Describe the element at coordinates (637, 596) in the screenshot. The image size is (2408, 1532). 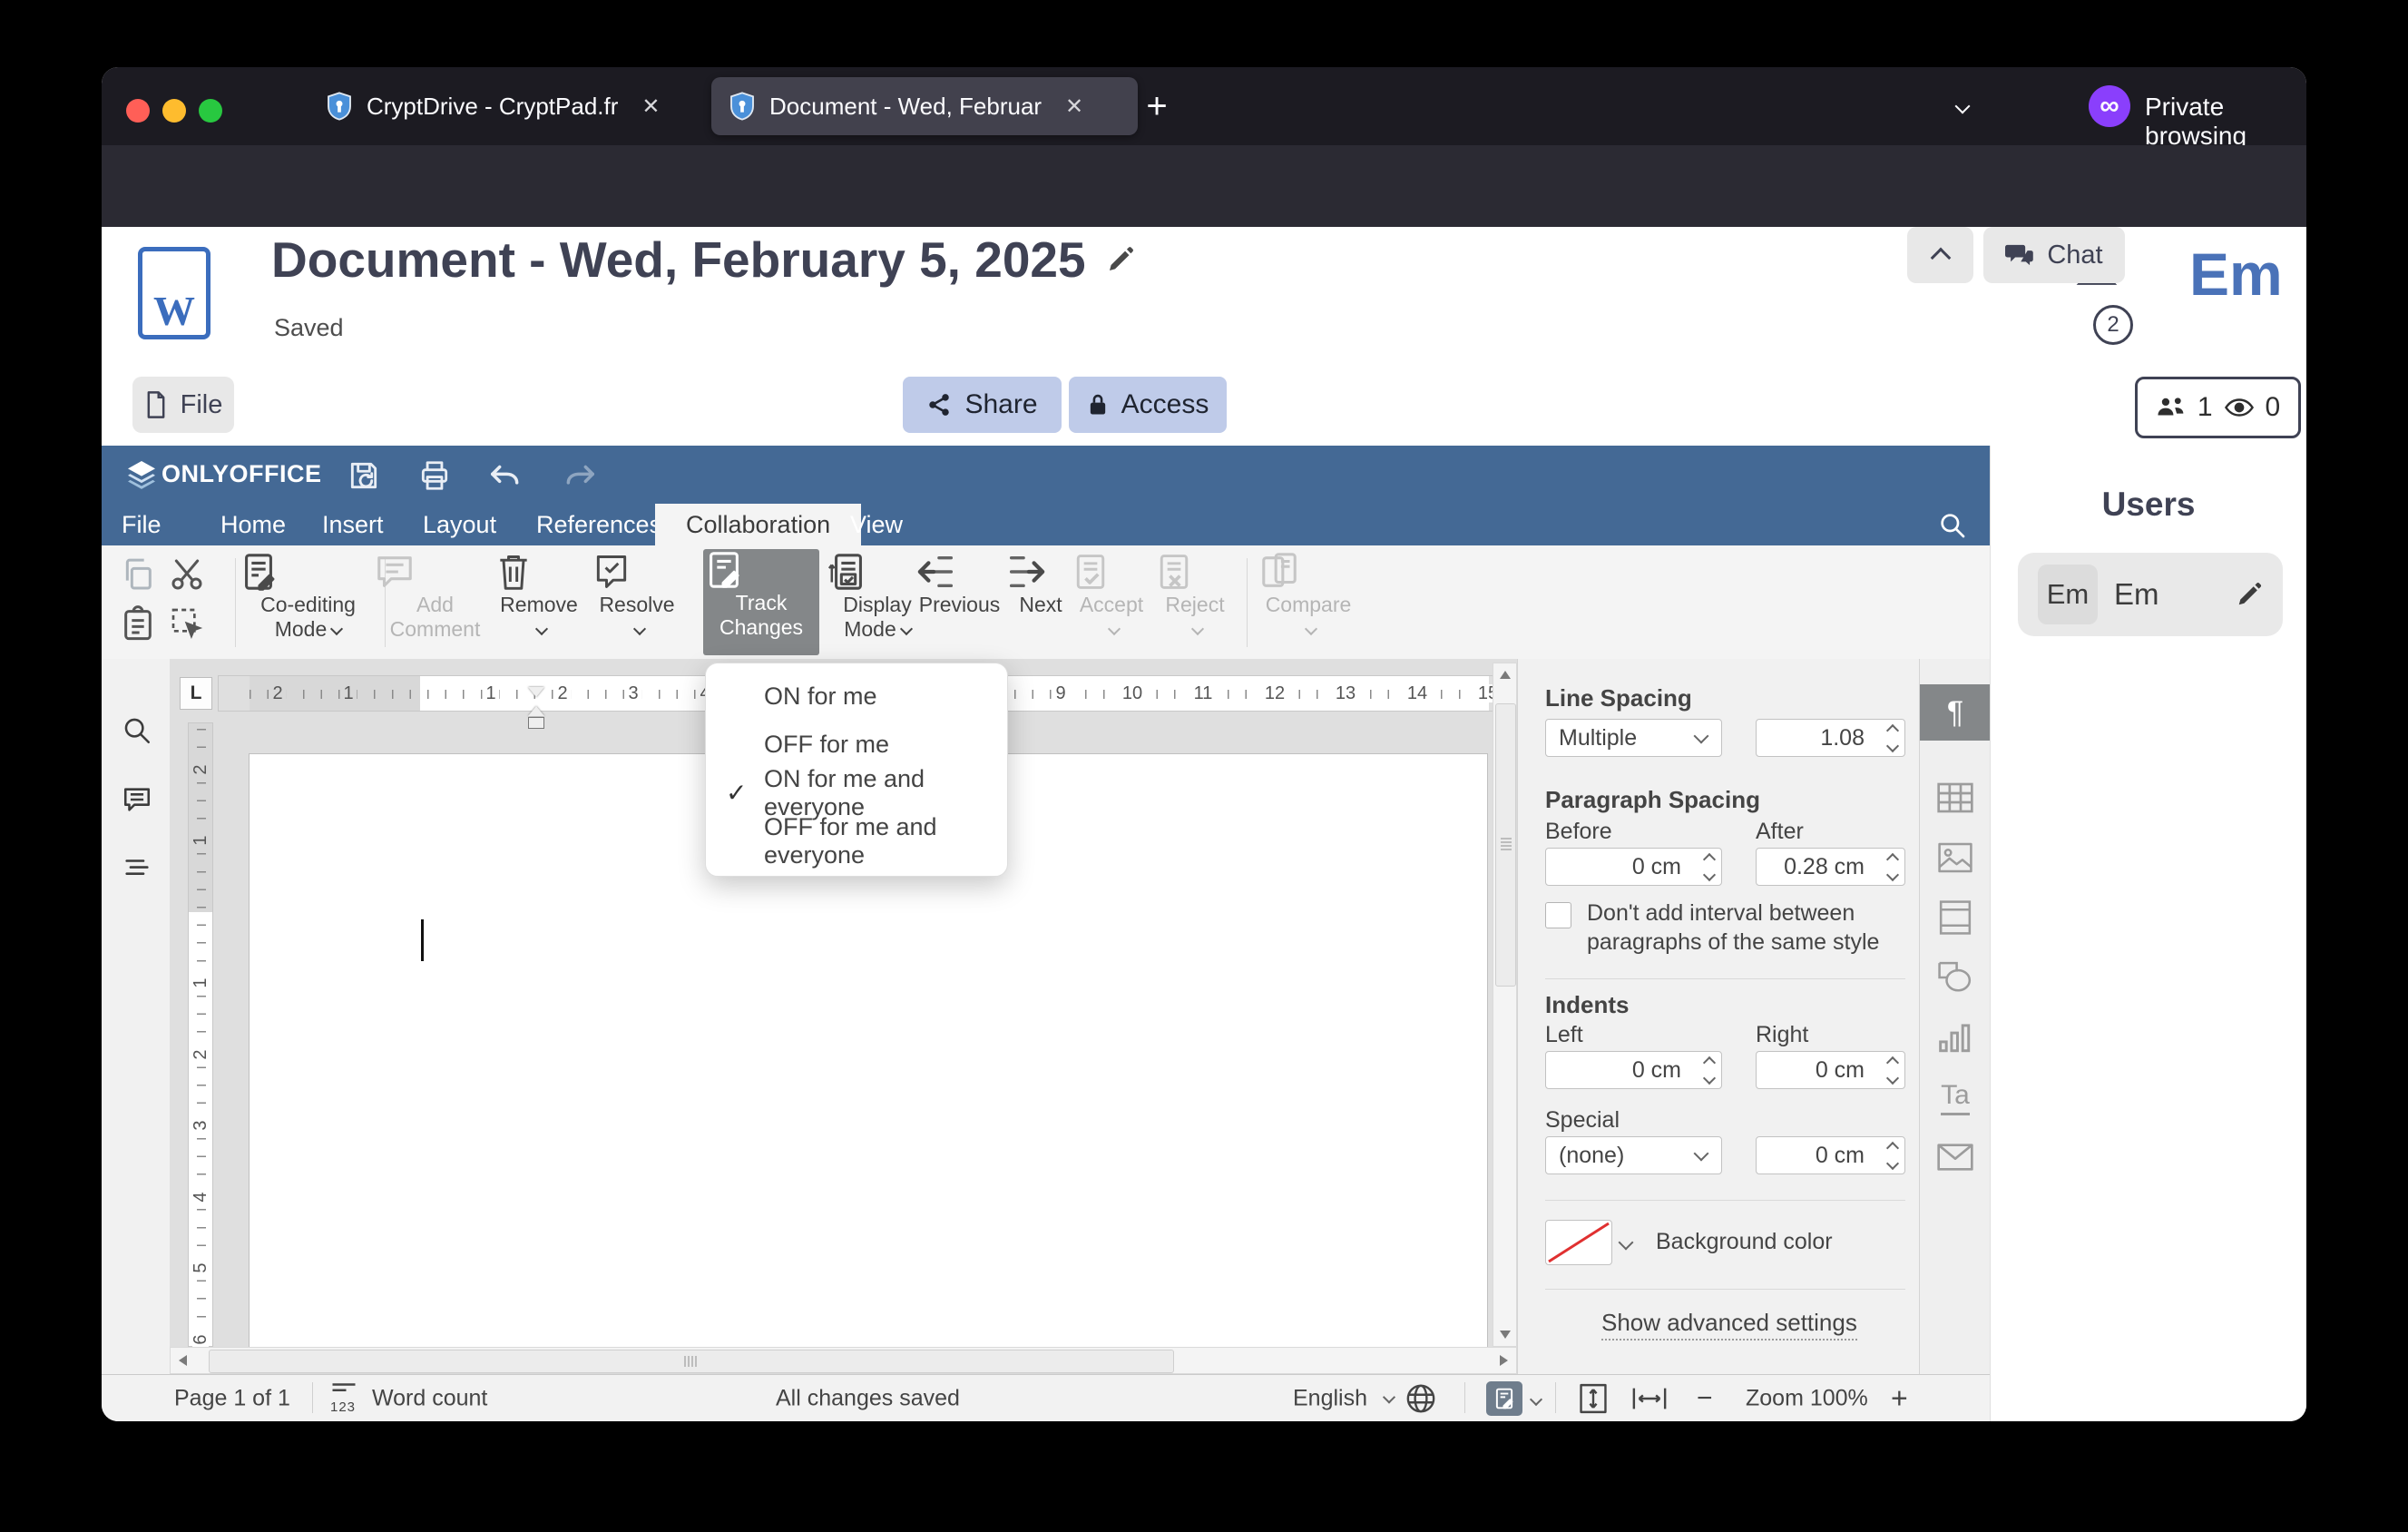
I see `resolve-comment-button: Resolve` at that location.